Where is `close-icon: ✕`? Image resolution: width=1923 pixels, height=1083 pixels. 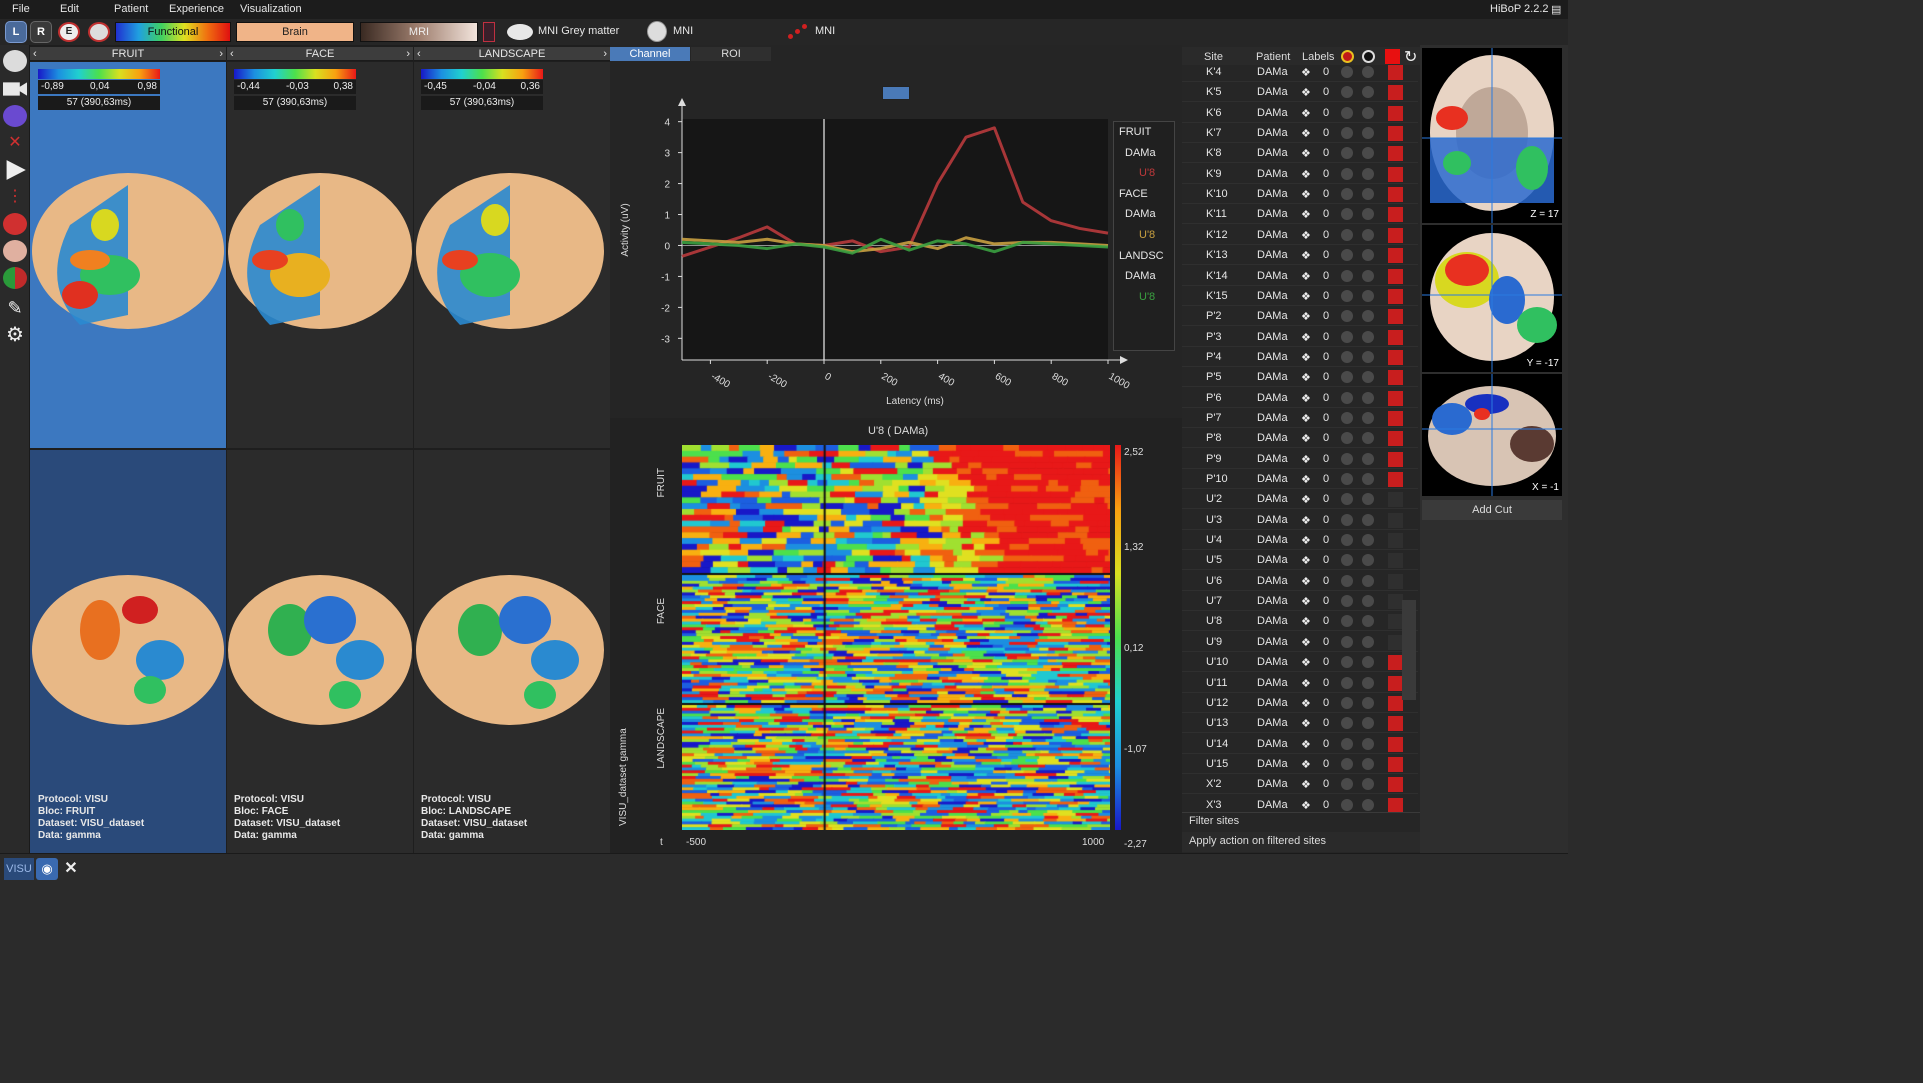
close-icon: ✕ is located at coordinates (71, 869).